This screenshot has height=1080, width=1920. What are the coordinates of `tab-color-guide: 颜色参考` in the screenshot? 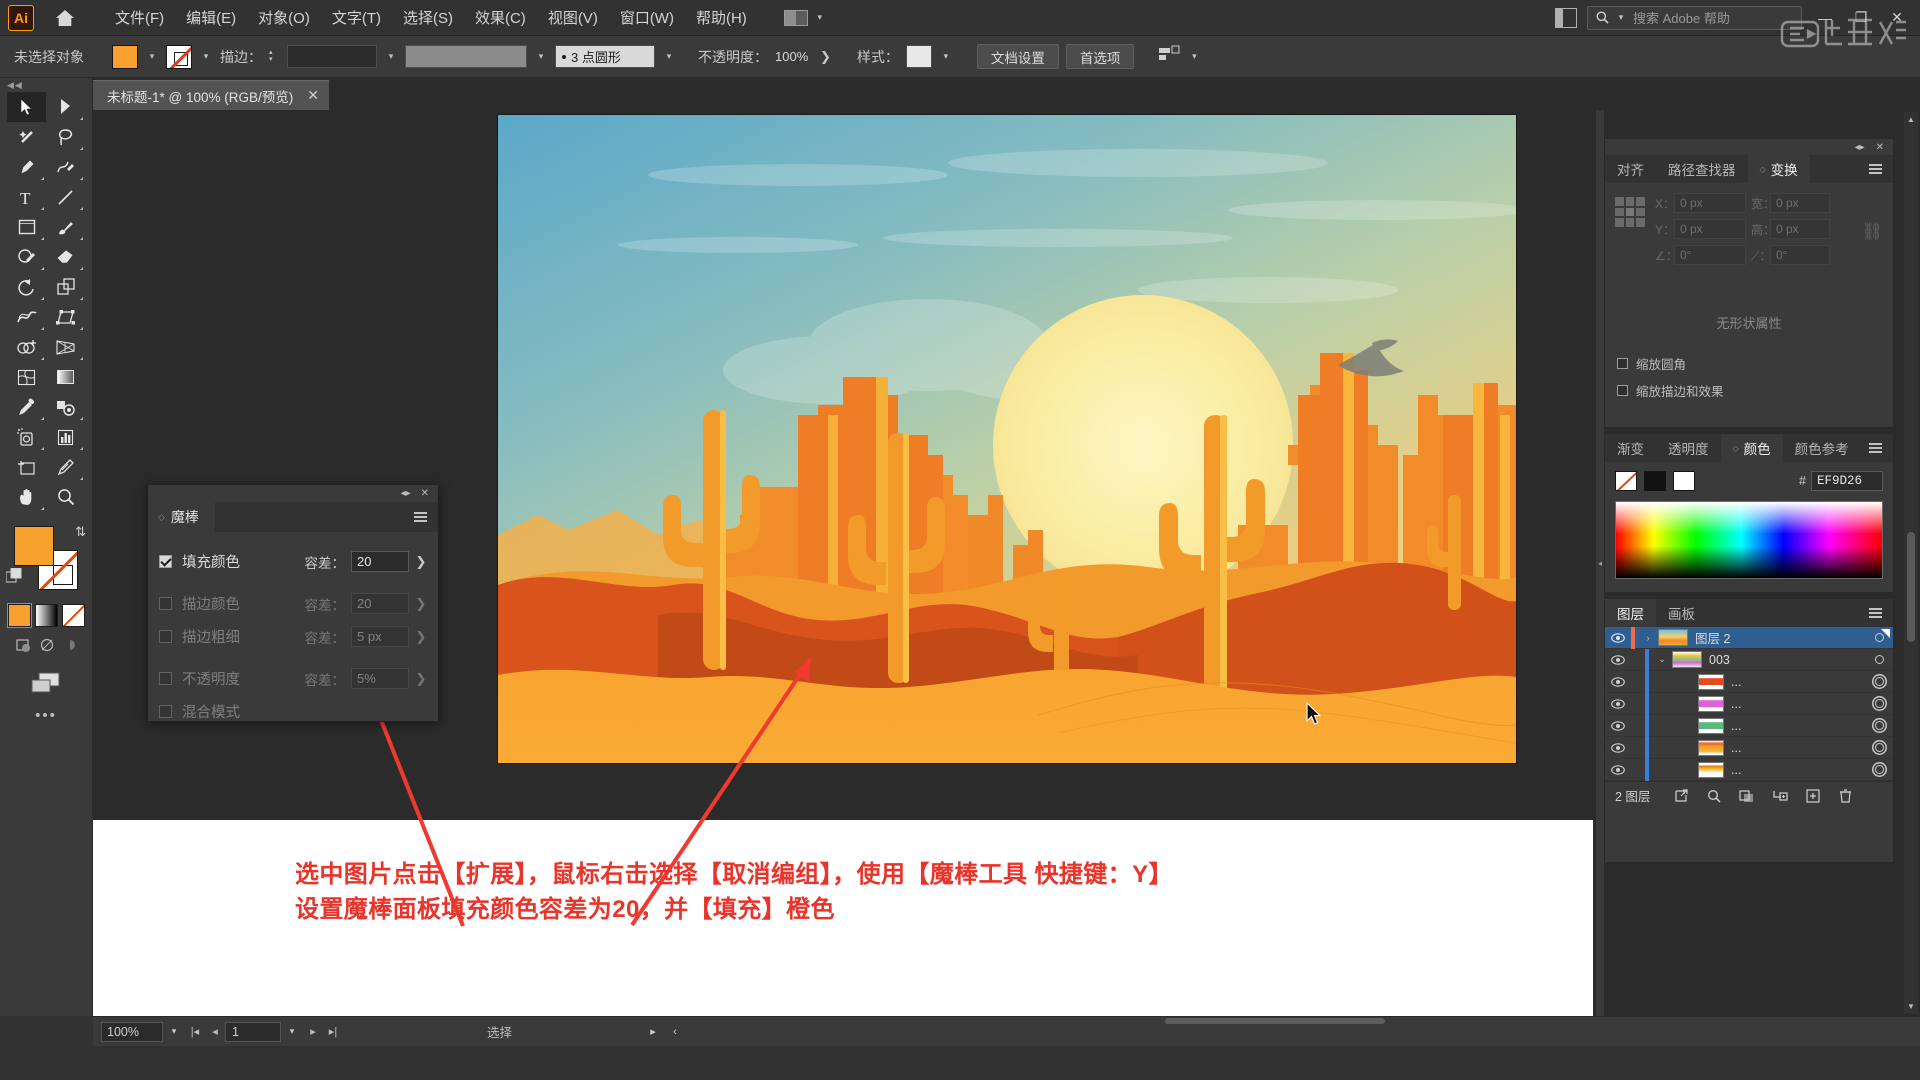 It's located at (1822, 448).